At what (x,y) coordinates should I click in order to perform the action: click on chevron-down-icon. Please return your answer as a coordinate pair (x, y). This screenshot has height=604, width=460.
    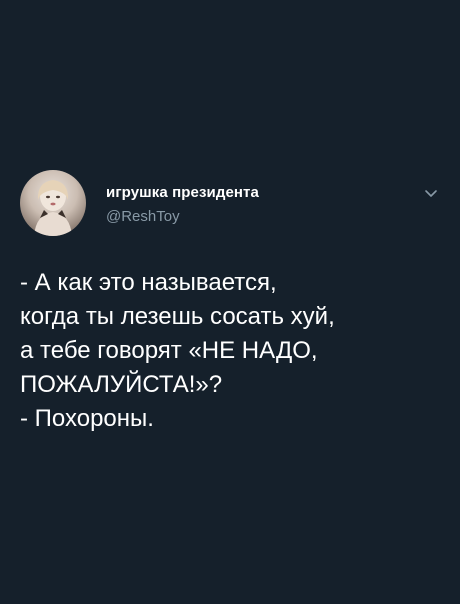
    Looking at the image, I should click on (431, 193).